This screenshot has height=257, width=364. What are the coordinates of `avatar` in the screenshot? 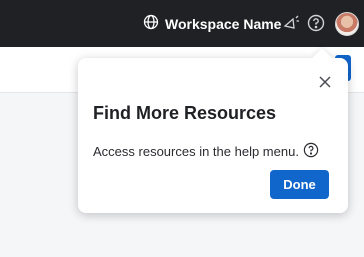 It's located at (347, 24).